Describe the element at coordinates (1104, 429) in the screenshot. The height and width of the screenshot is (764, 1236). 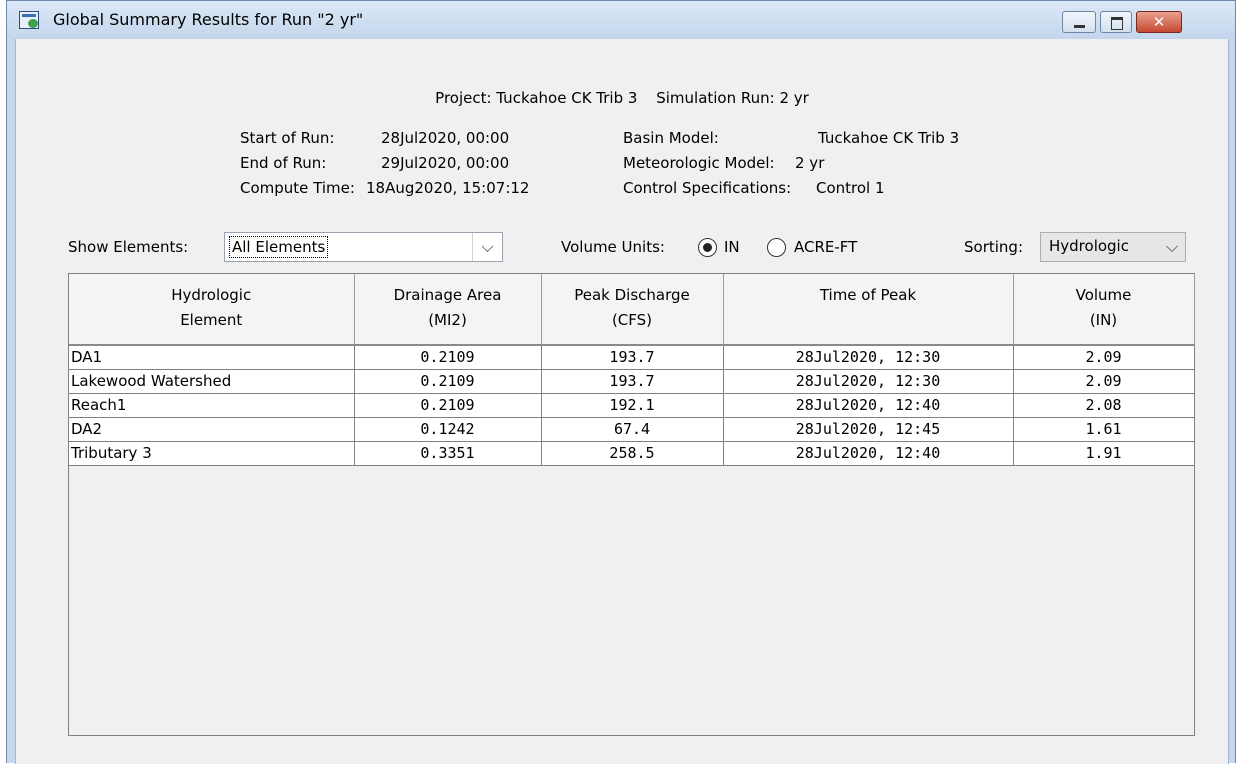
I see `volume-cell: 1.61` at that location.